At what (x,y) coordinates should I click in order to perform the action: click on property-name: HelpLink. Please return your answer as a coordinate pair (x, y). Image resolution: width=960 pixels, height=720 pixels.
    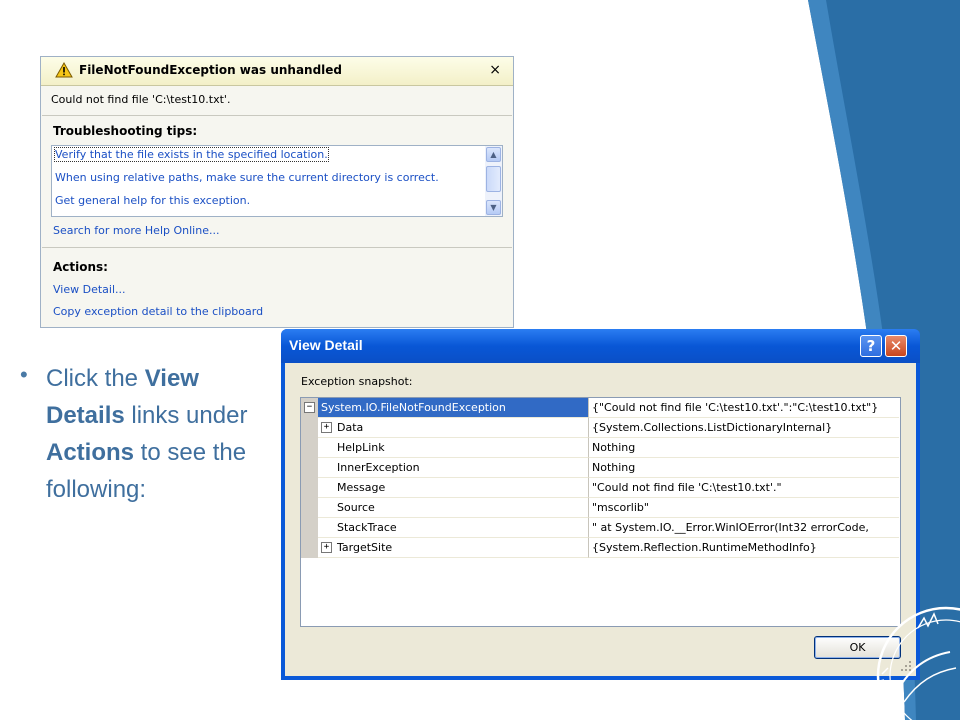
    Looking at the image, I should click on (453, 448).